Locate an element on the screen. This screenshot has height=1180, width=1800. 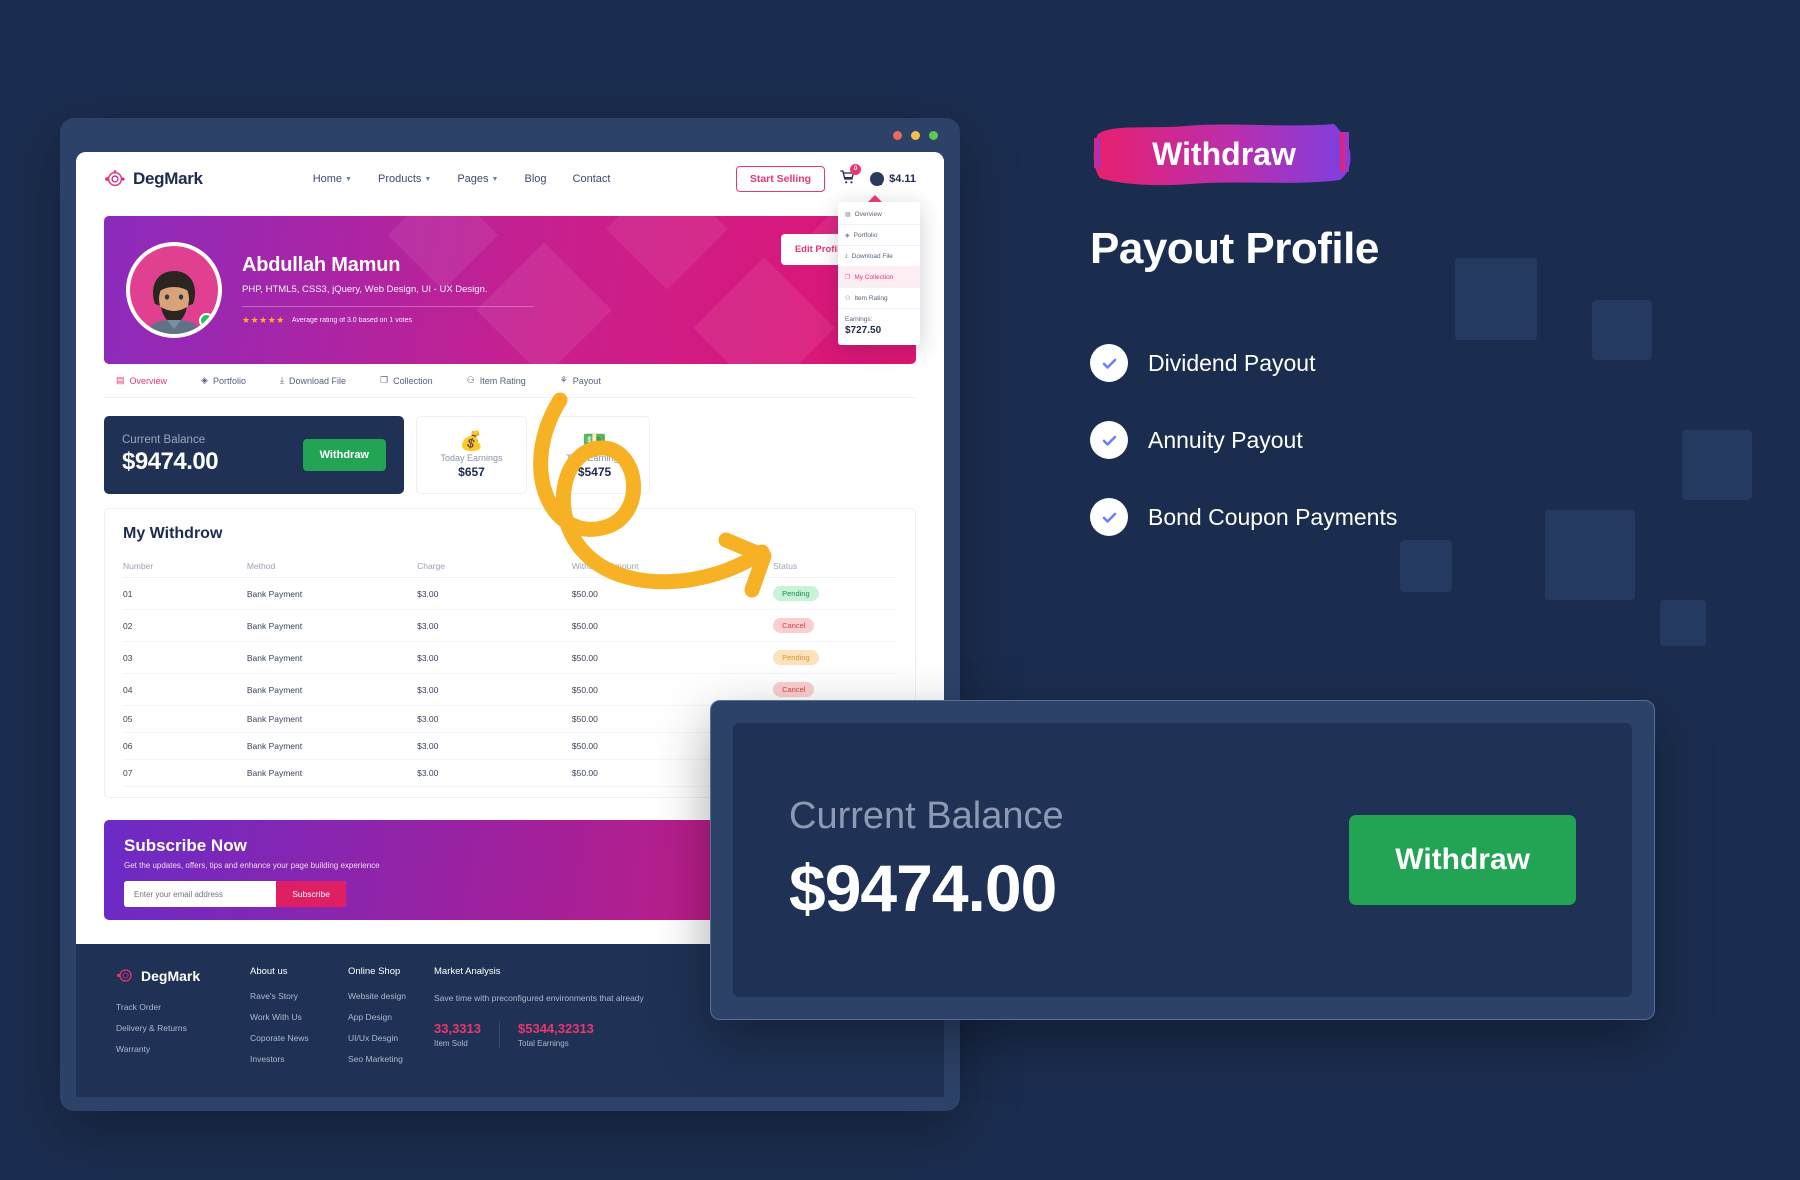
balance-amount: $4.11 is located at coordinates (902, 179).